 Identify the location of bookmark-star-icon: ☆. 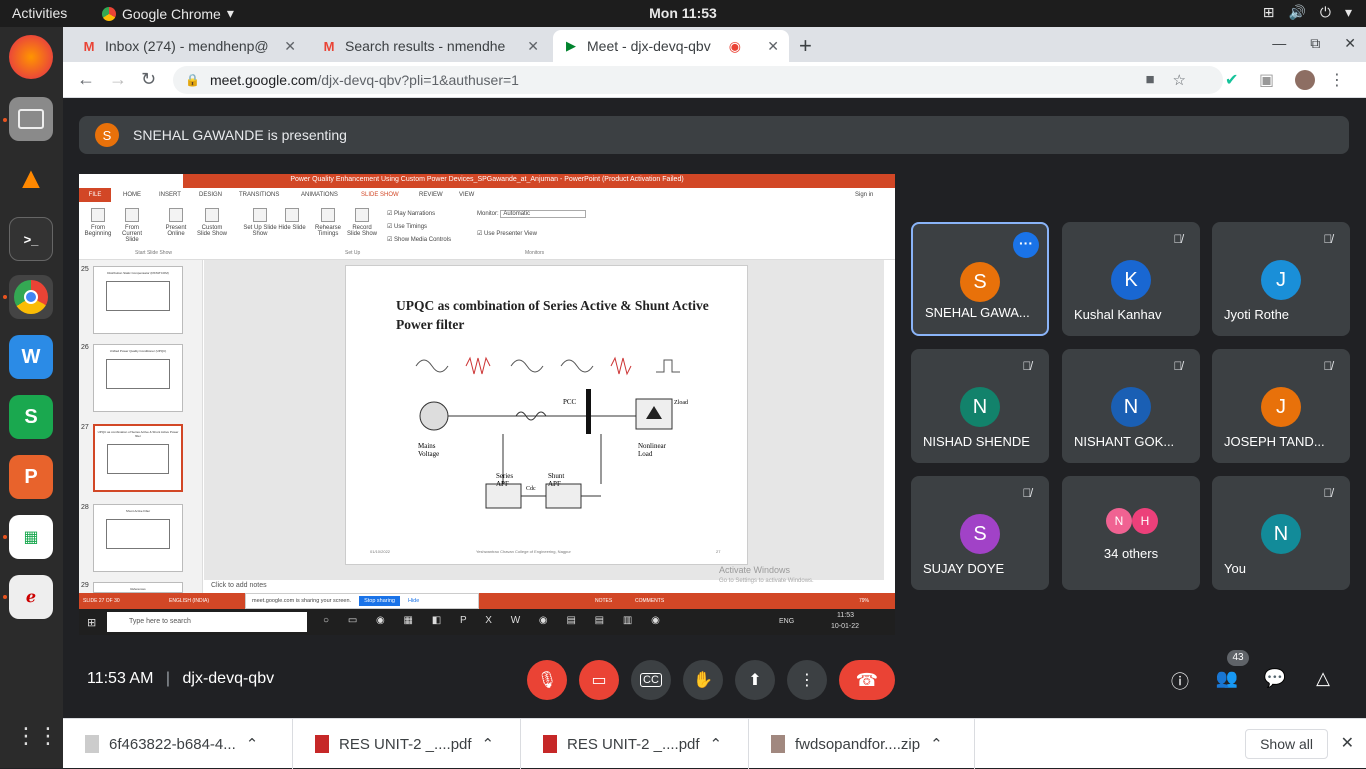
(1179, 80).